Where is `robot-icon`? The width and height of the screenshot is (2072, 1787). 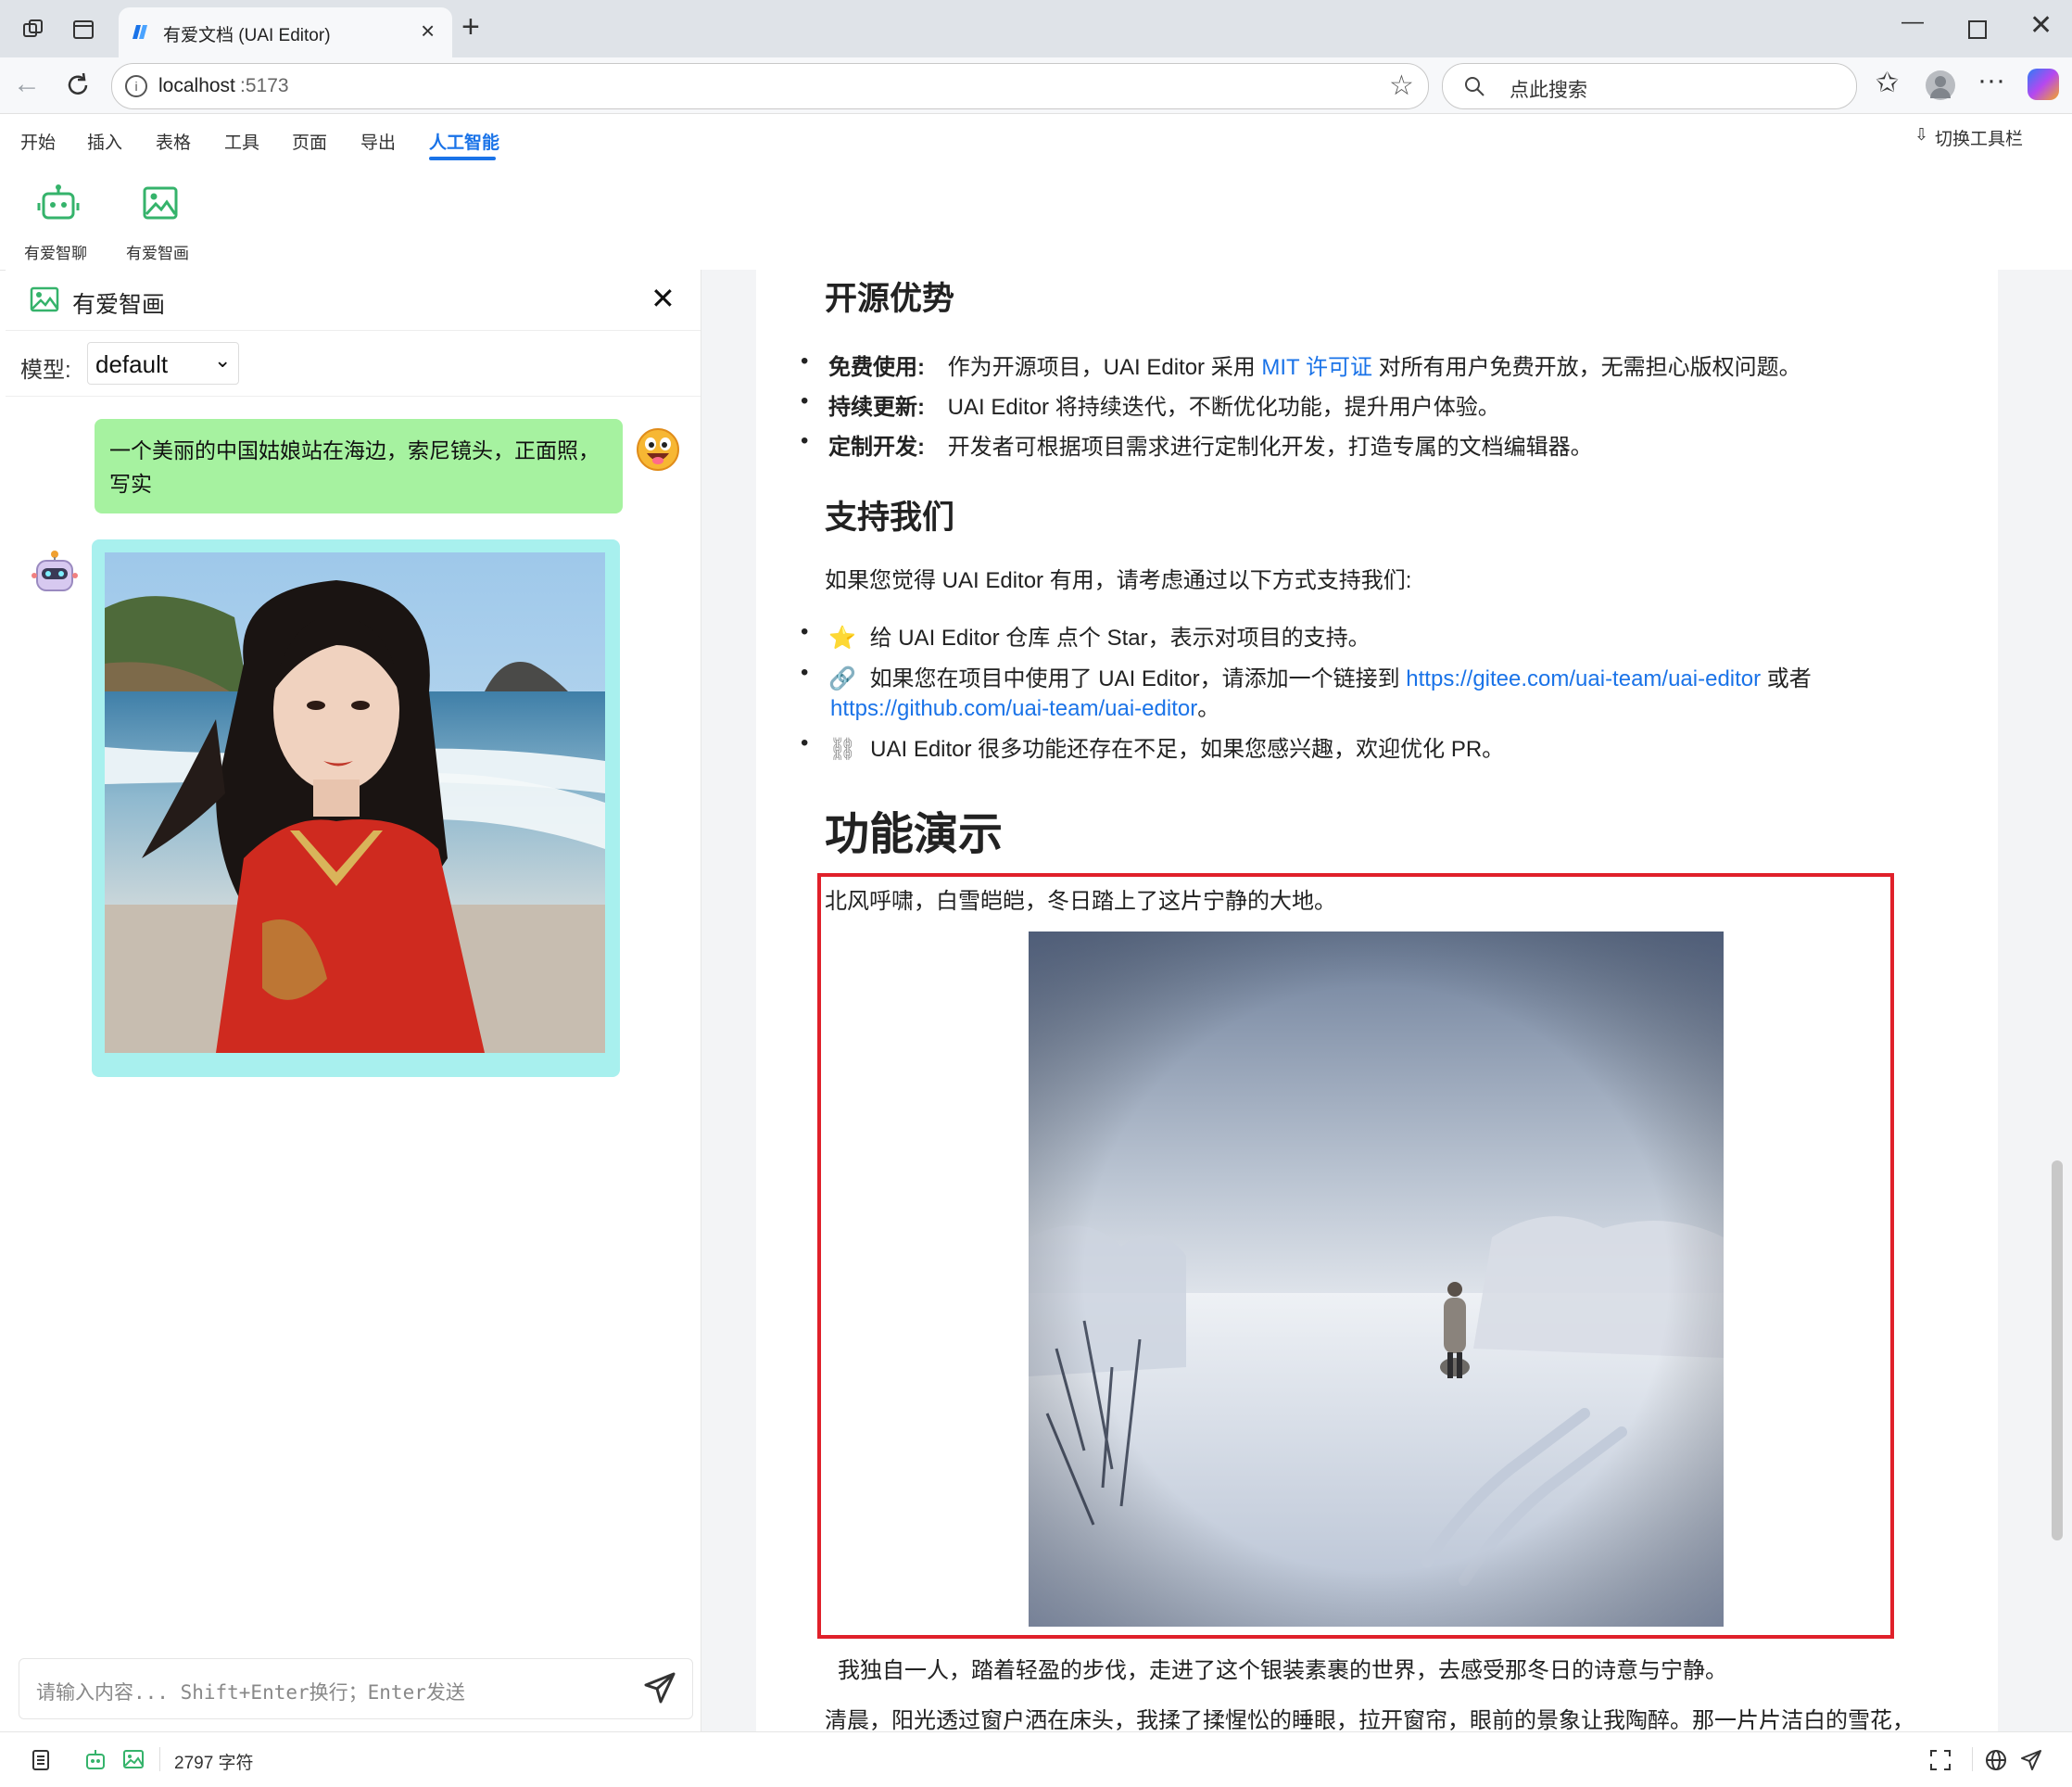 robot-icon is located at coordinates (58, 203).